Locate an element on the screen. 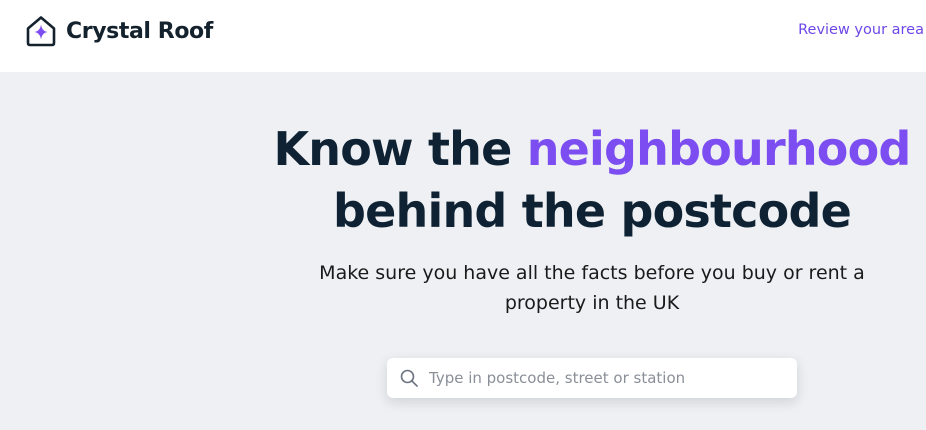 The width and height of the screenshot is (926, 430). headline-accent: neighbourhood is located at coordinates (719, 149).